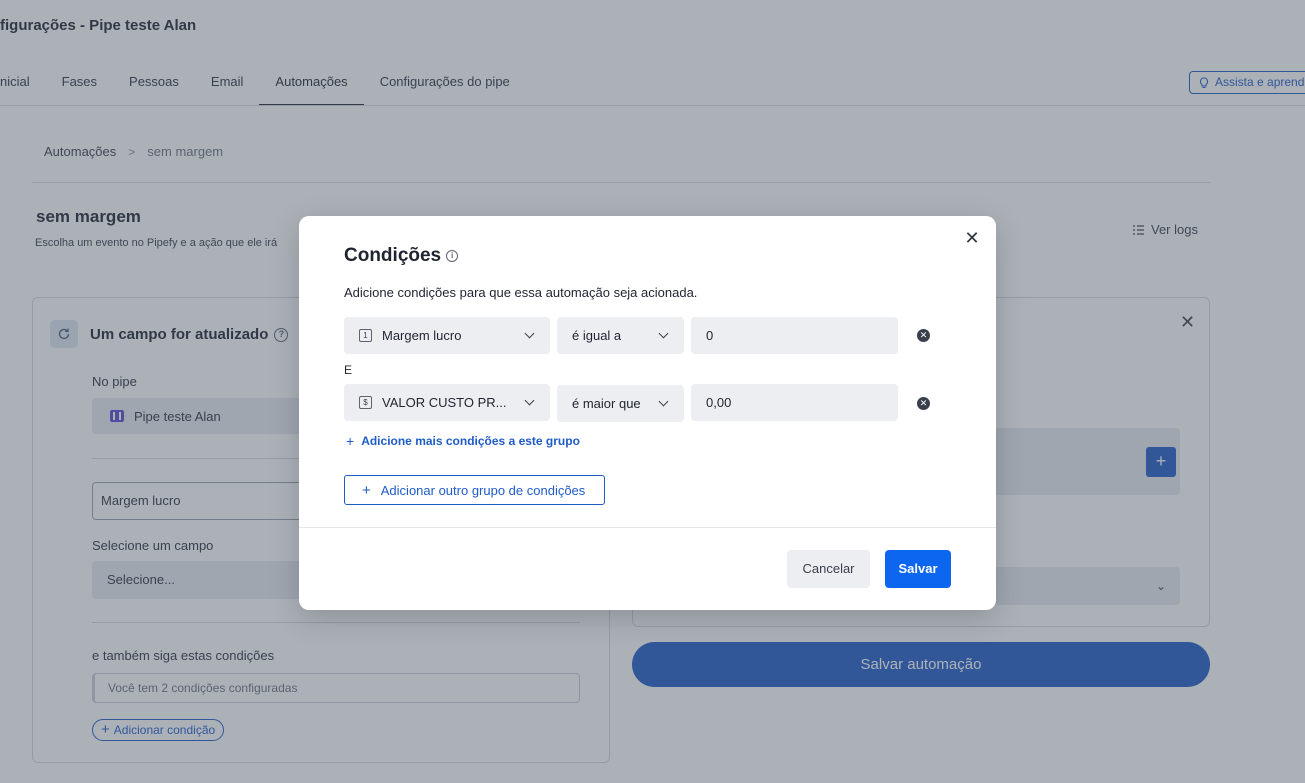 Image resolution: width=1305 pixels, height=783 pixels. Describe the element at coordinates (606, 403) in the screenshot. I see `condition-operator-value: é maior que` at that location.